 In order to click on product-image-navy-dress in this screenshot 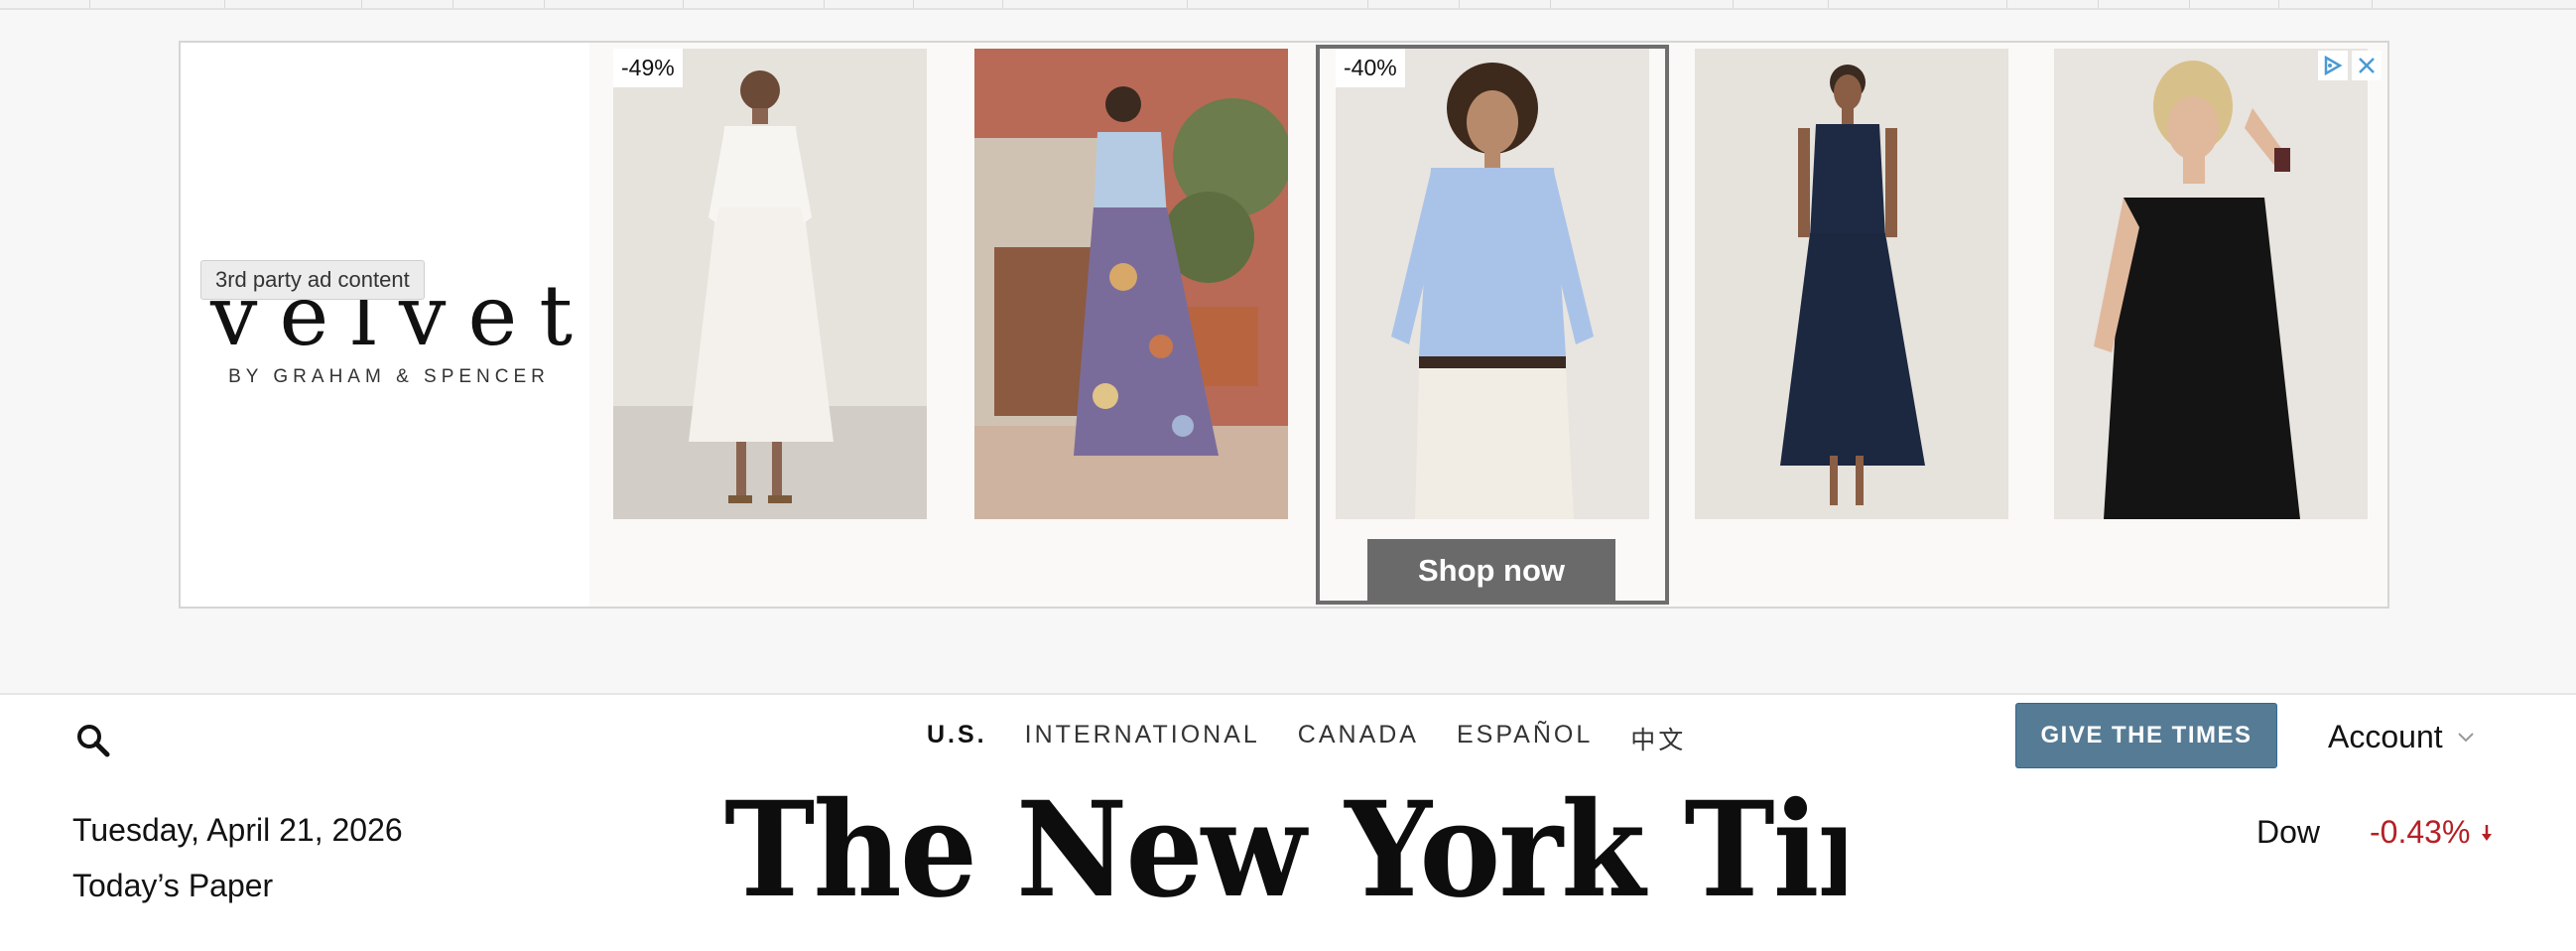, I will do `click(1852, 284)`.